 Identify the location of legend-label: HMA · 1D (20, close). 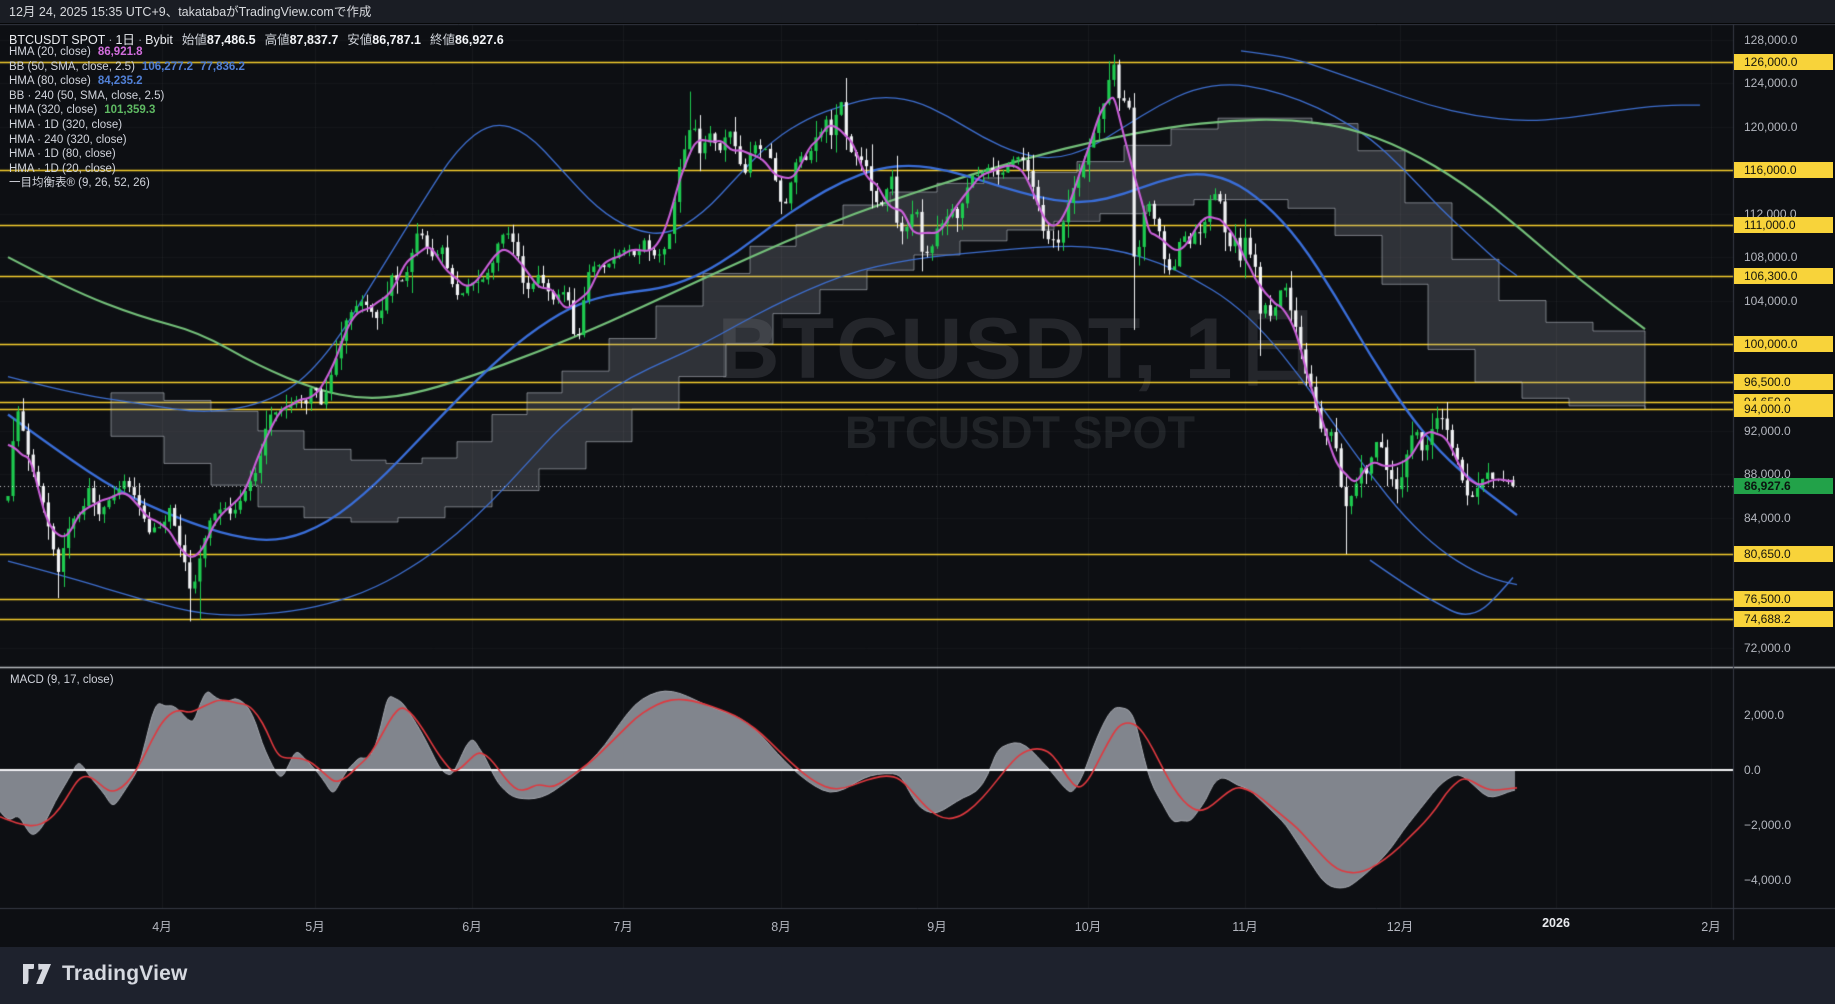
(62, 169).